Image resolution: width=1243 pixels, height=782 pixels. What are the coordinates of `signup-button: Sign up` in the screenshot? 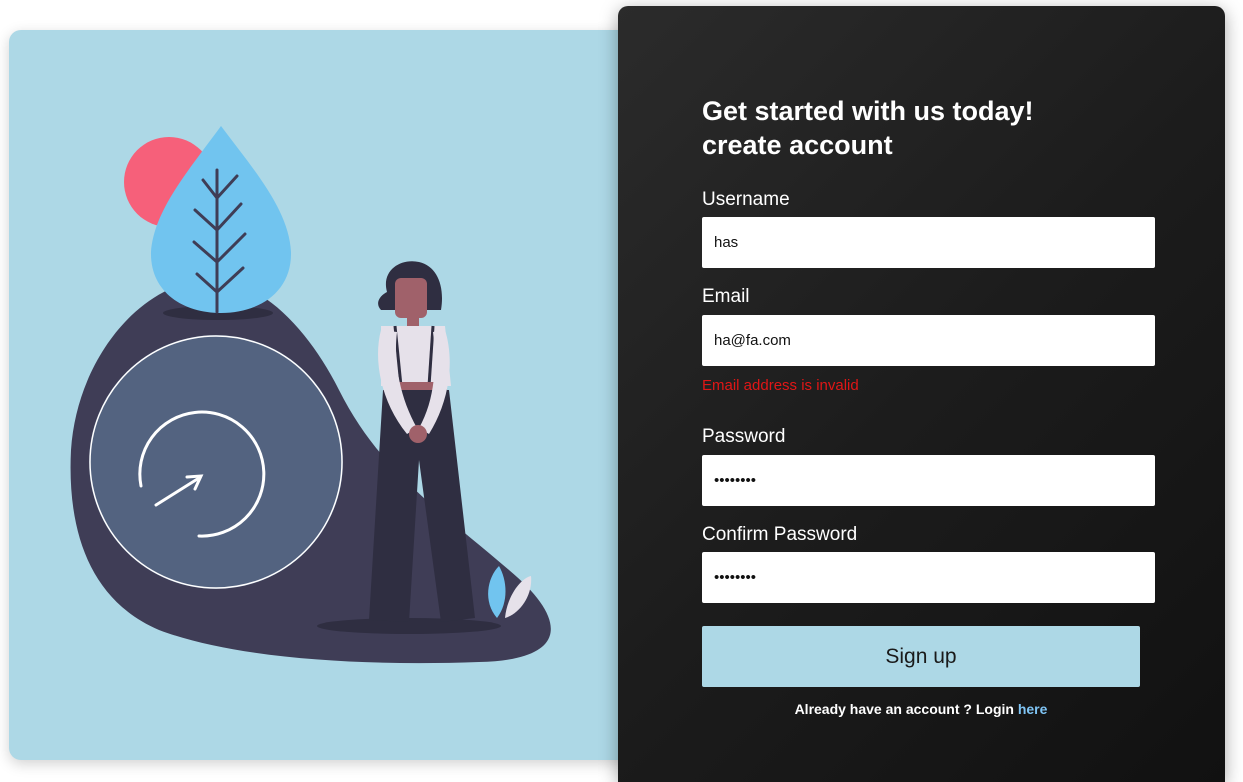 It's located at (921, 656).